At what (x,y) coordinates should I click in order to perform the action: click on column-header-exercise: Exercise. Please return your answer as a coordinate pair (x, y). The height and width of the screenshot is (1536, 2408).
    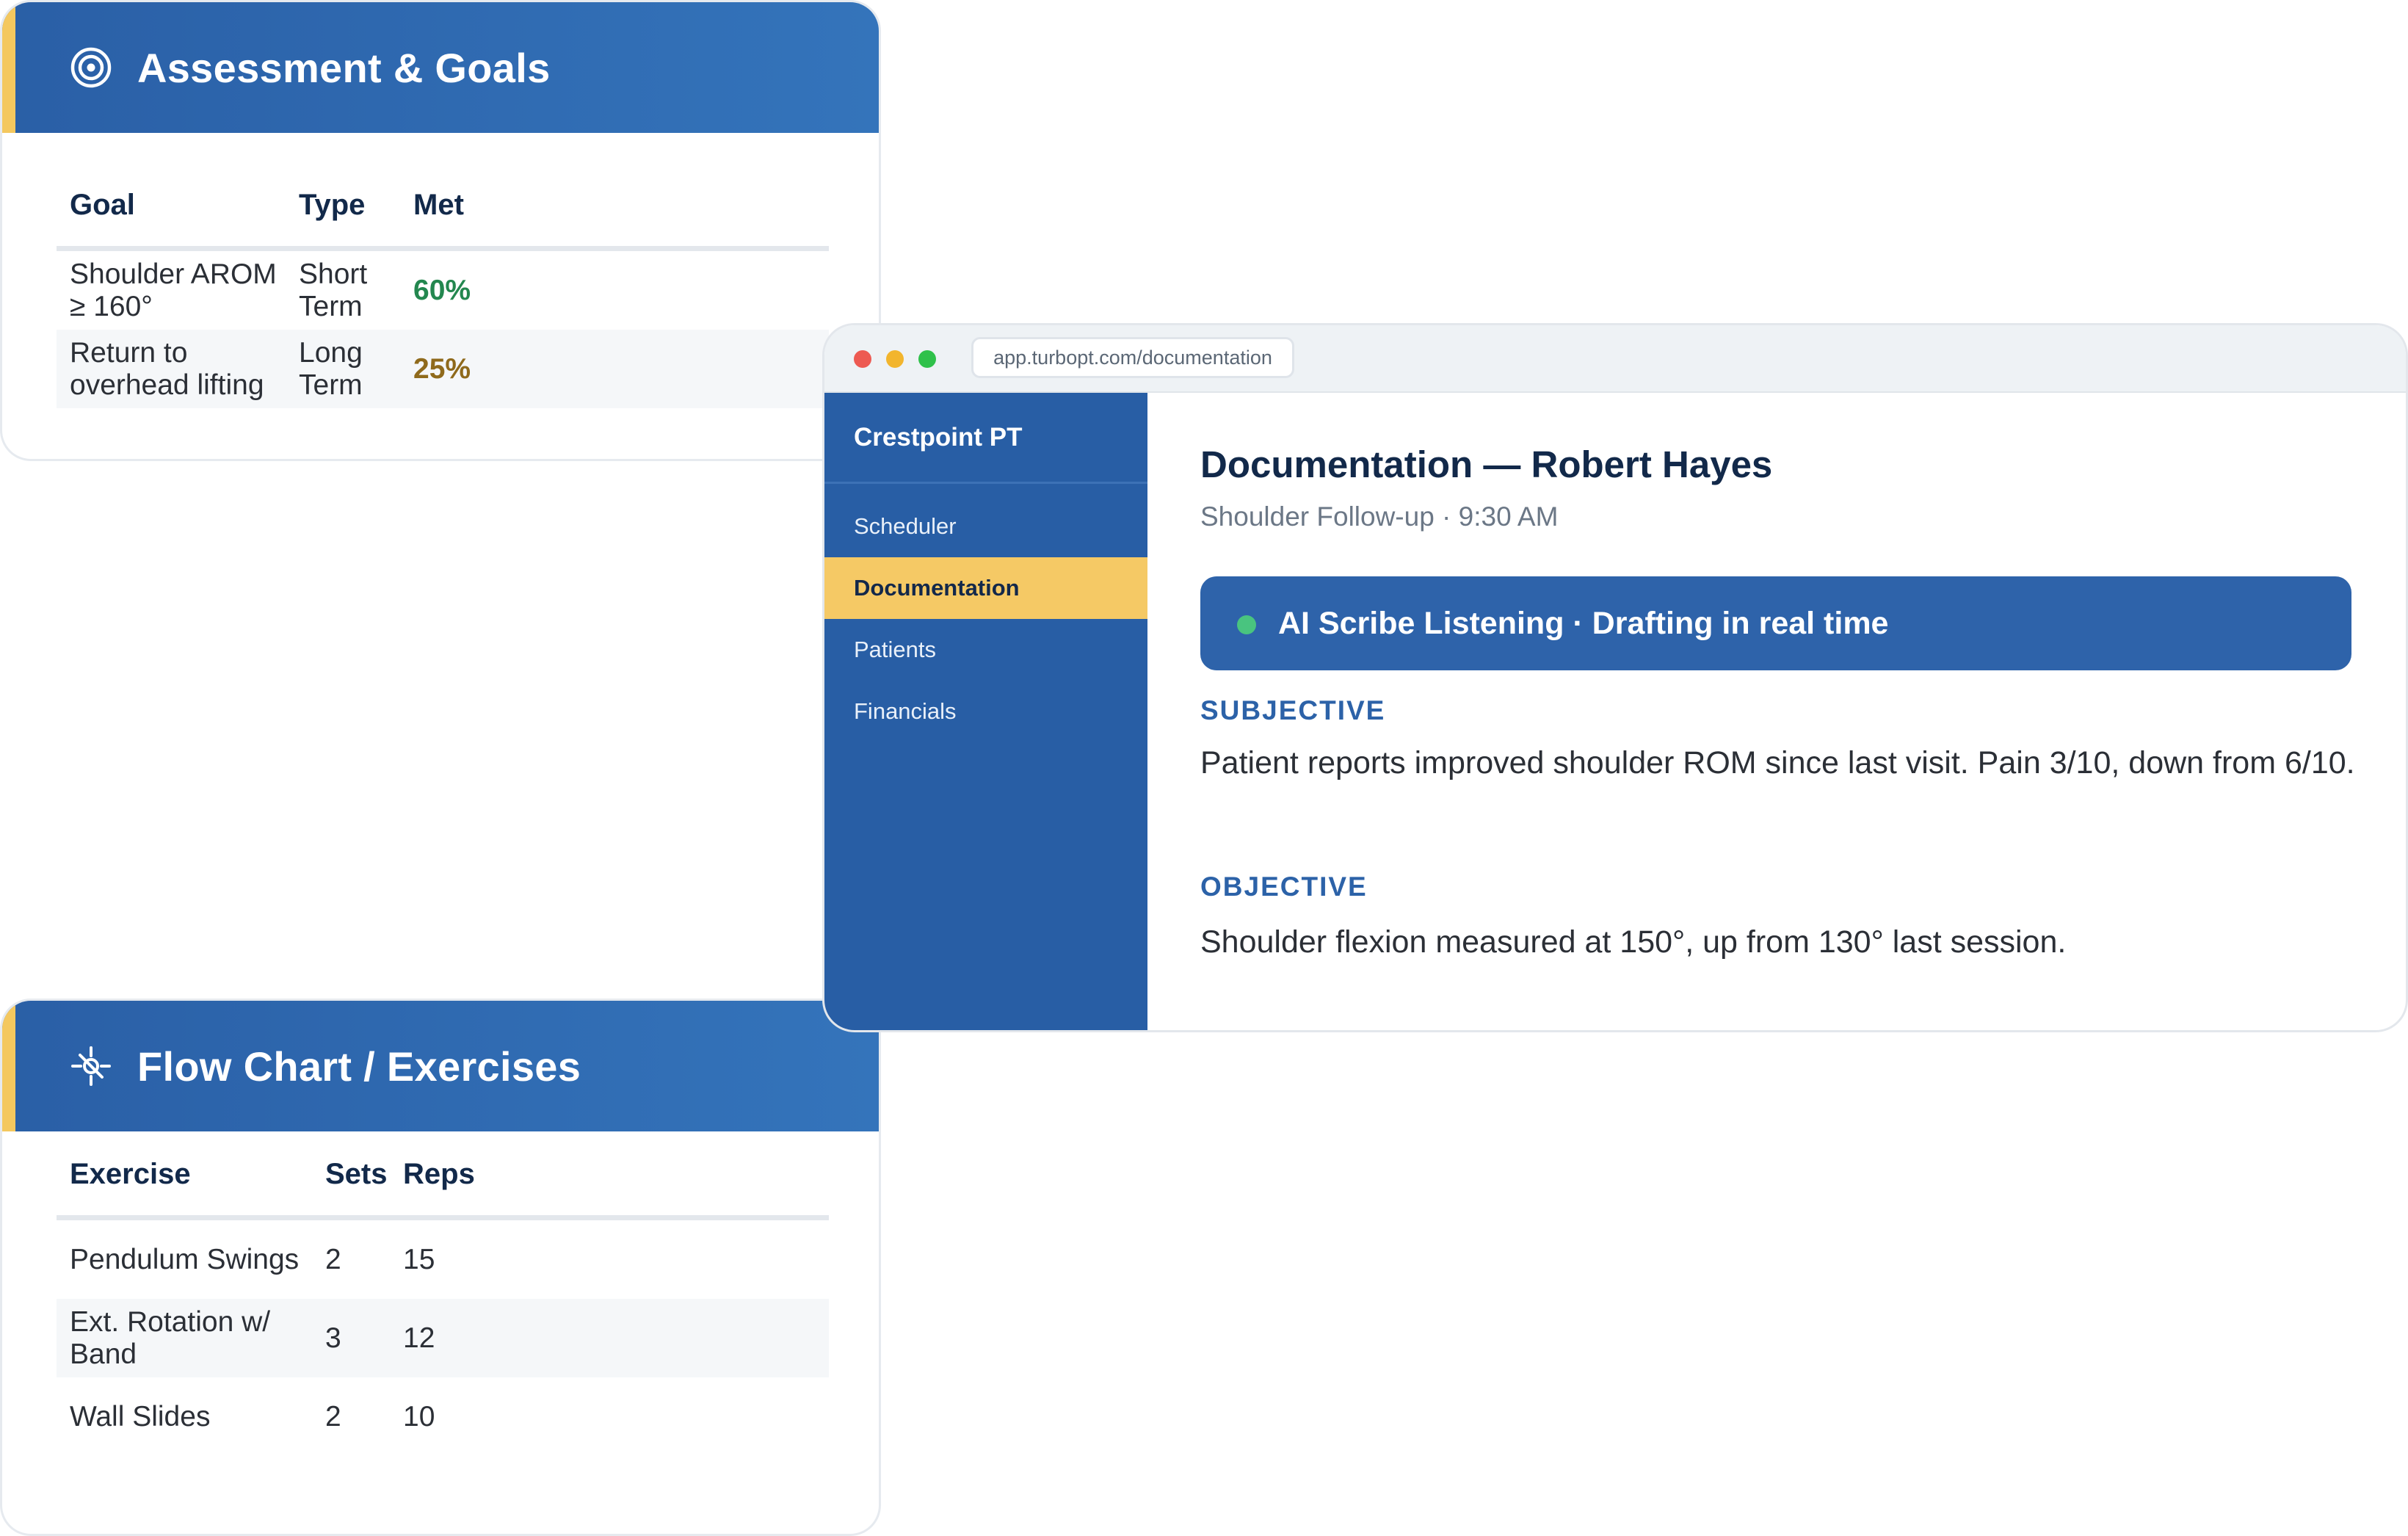
    Looking at the image, I should click on (184, 1177).